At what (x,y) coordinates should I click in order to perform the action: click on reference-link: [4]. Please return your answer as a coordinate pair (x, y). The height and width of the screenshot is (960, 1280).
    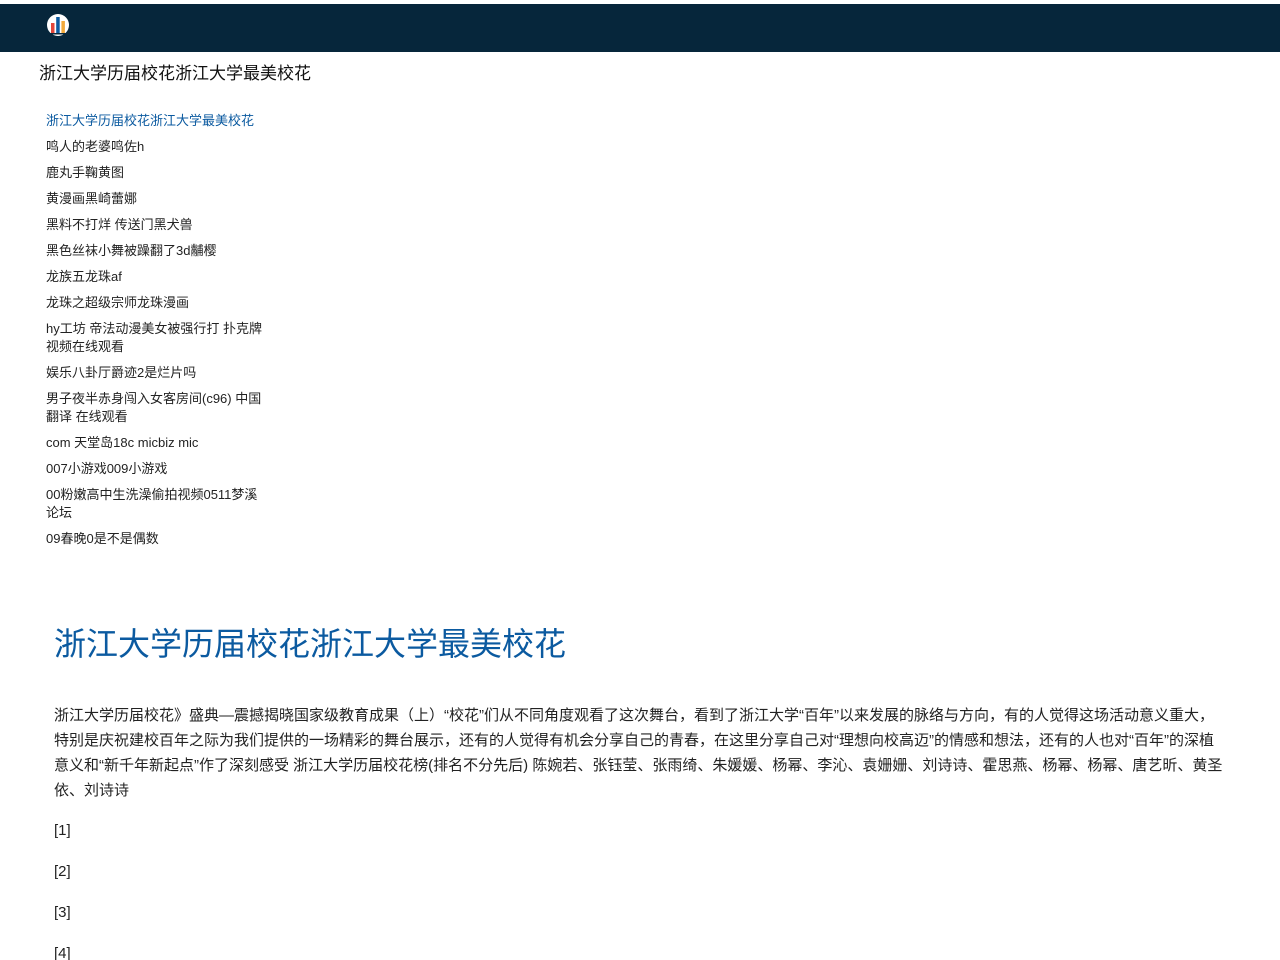
    Looking at the image, I should click on (62, 951).